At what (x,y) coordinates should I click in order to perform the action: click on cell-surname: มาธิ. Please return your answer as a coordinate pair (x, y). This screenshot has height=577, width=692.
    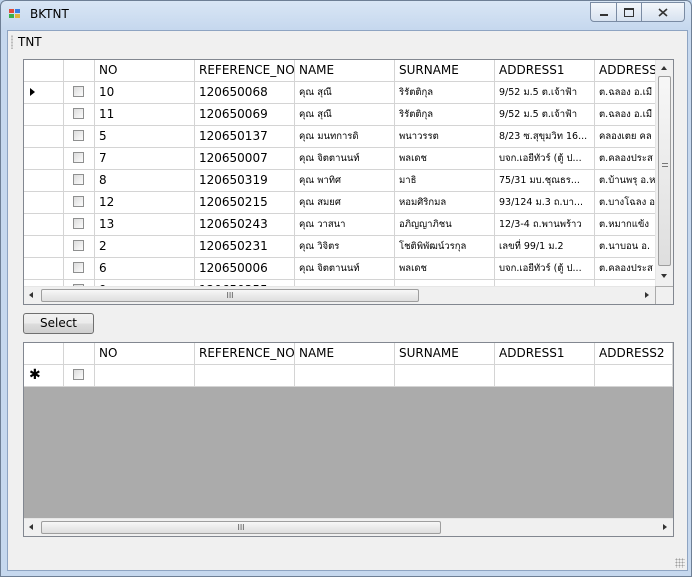
    Looking at the image, I should click on (445, 181).